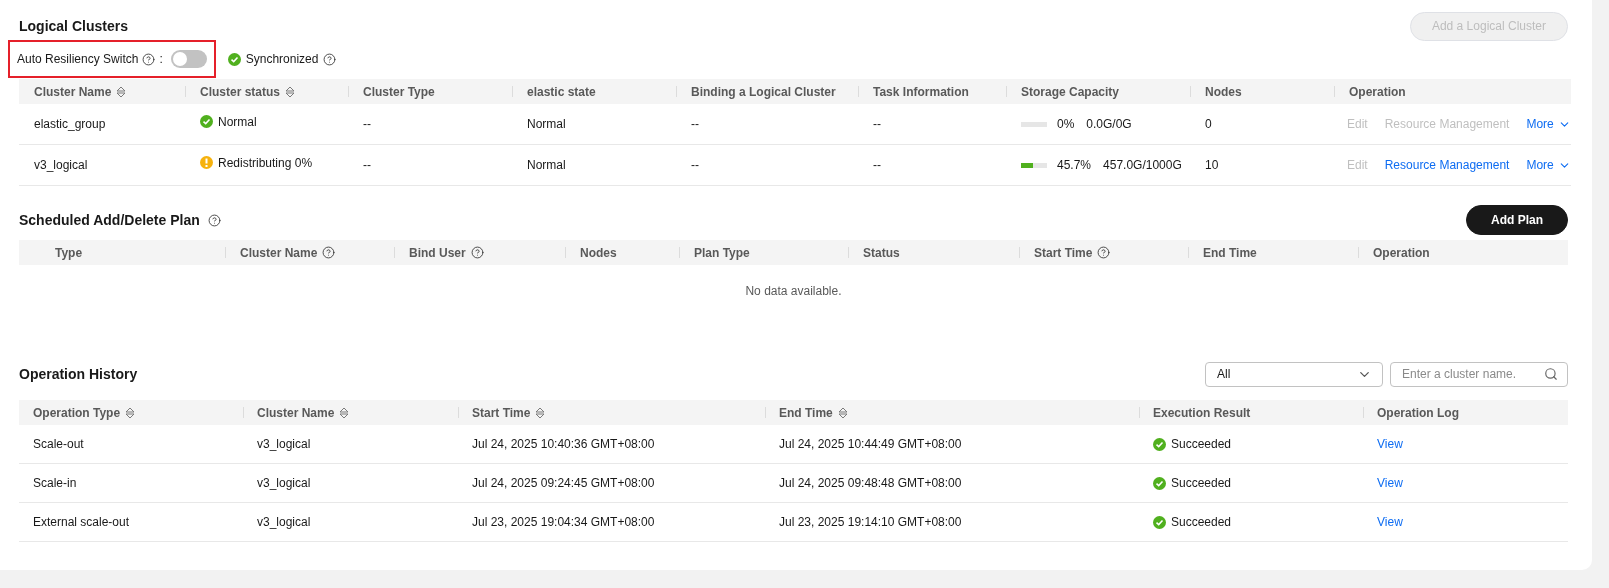 This screenshot has height=588, width=1609. I want to click on section-title: Logical Clusters, so click(73, 26).